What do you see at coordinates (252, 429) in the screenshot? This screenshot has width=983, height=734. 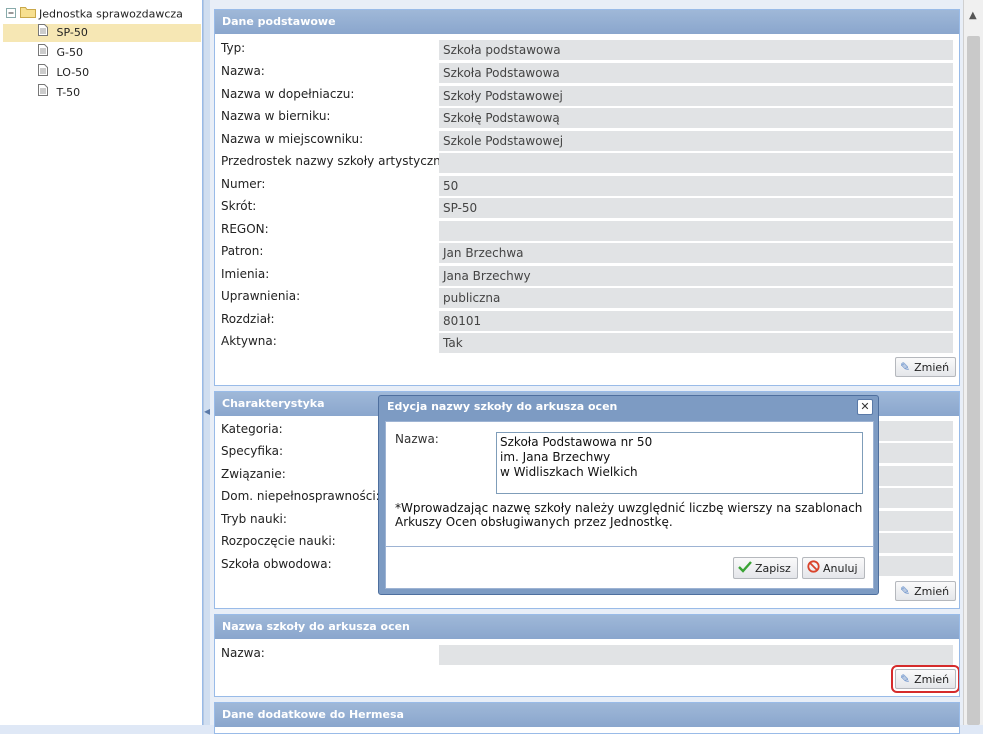 I see `field-label: Kategoria:` at bounding box center [252, 429].